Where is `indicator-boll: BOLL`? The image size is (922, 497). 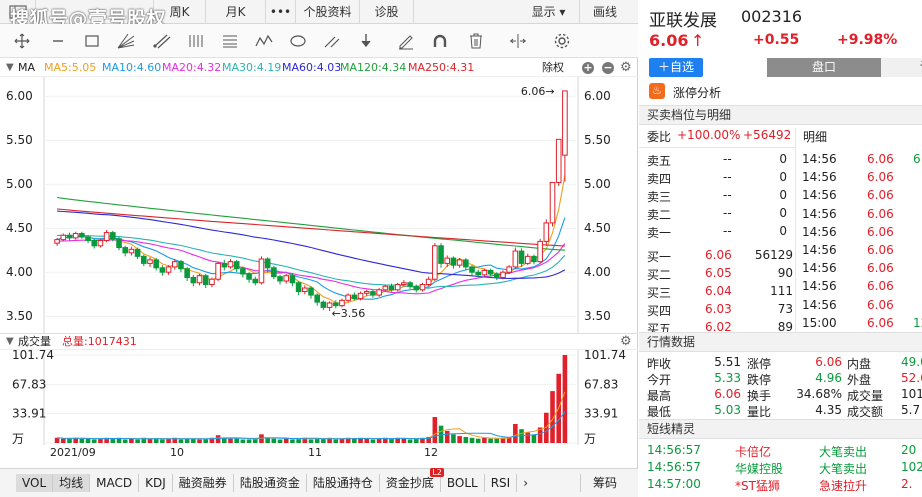 indicator-boll: BOLL is located at coordinates (463, 483).